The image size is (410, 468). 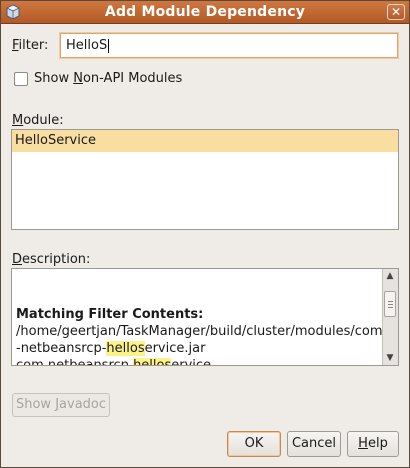 I want to click on help-button: Help, so click(x=373, y=444).